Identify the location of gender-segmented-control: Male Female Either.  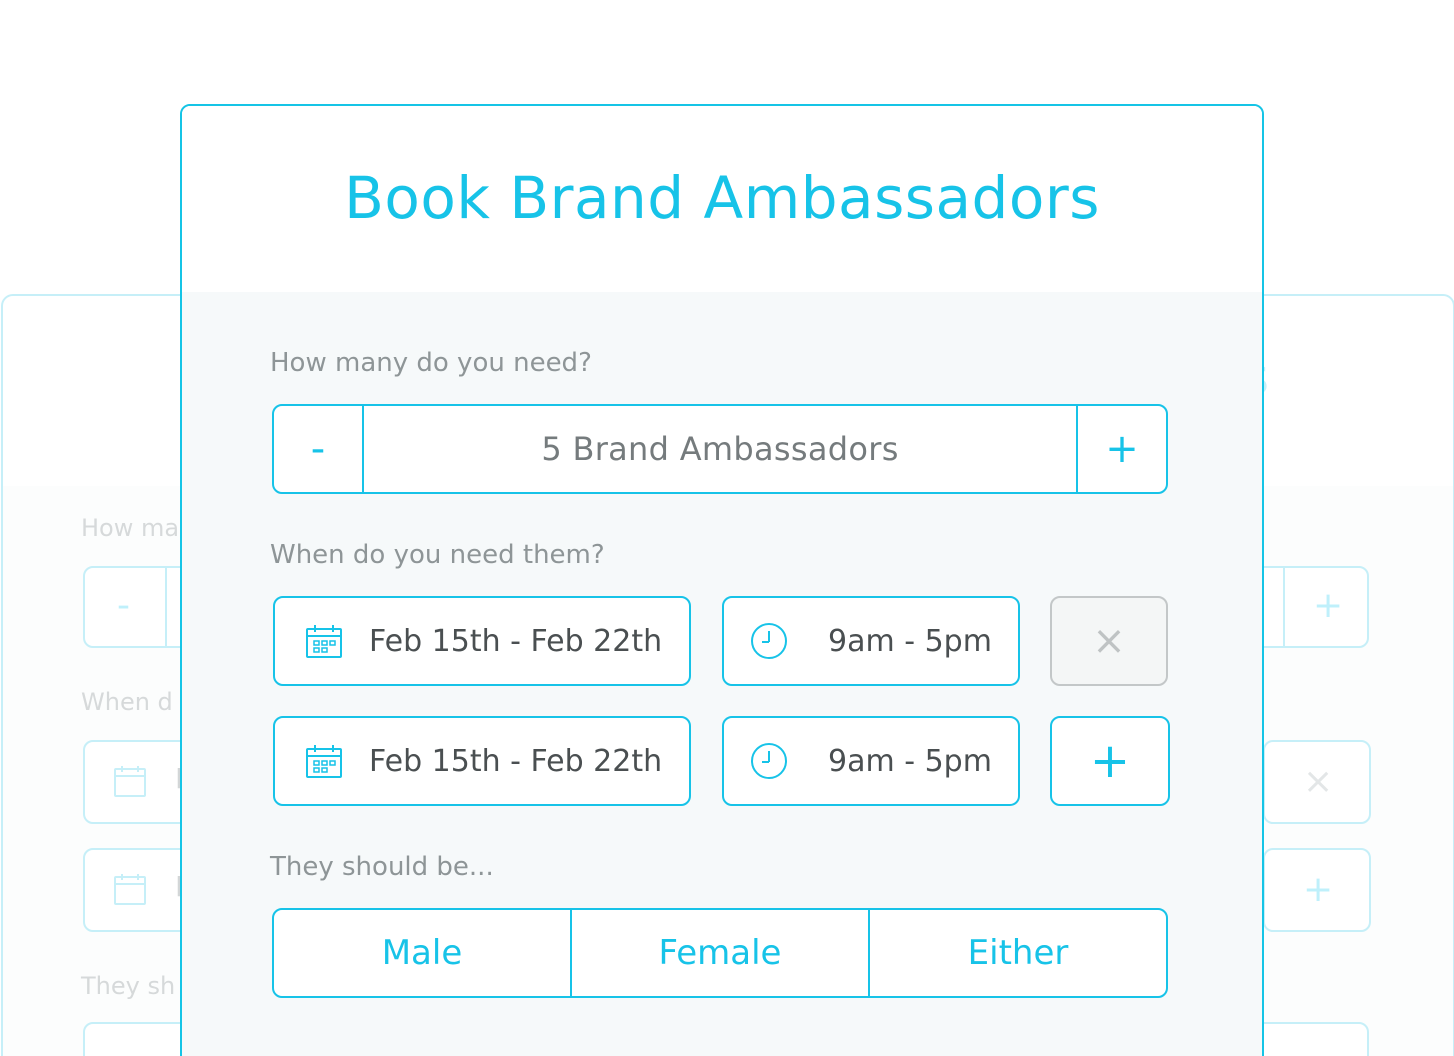
(720, 953).